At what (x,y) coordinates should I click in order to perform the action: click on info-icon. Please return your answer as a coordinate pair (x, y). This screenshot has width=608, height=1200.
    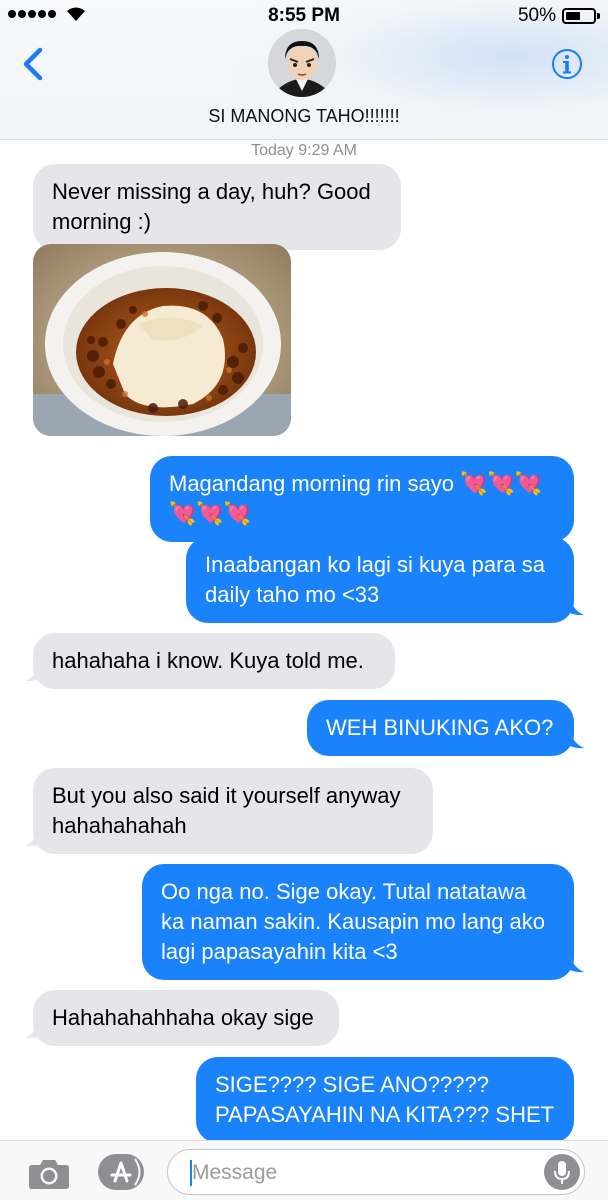
    Looking at the image, I should click on (567, 64).